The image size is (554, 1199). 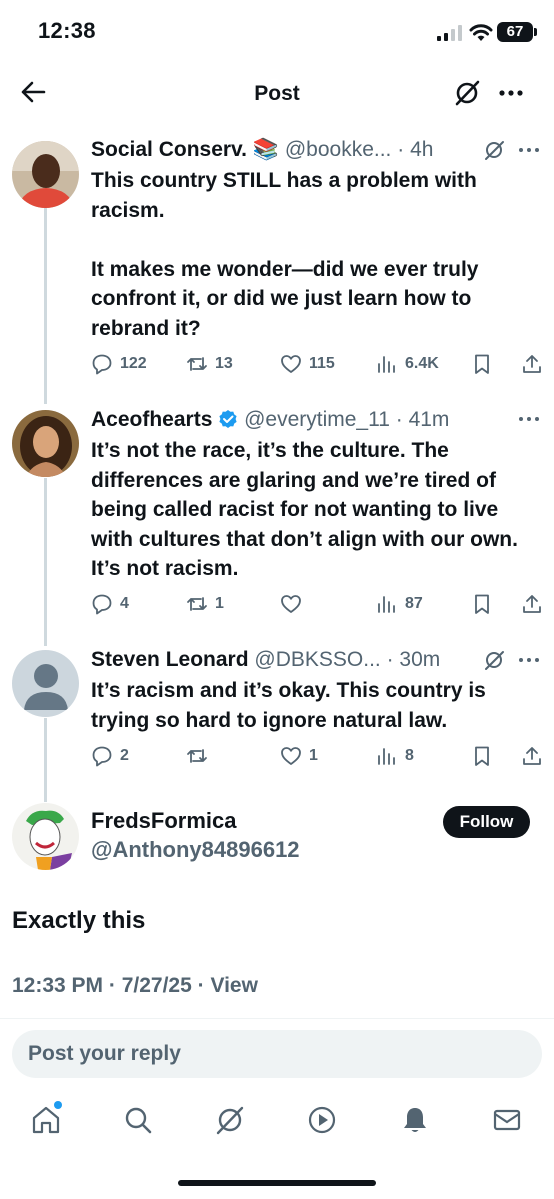 I want to click on view-count: 6.4K, so click(x=422, y=363).